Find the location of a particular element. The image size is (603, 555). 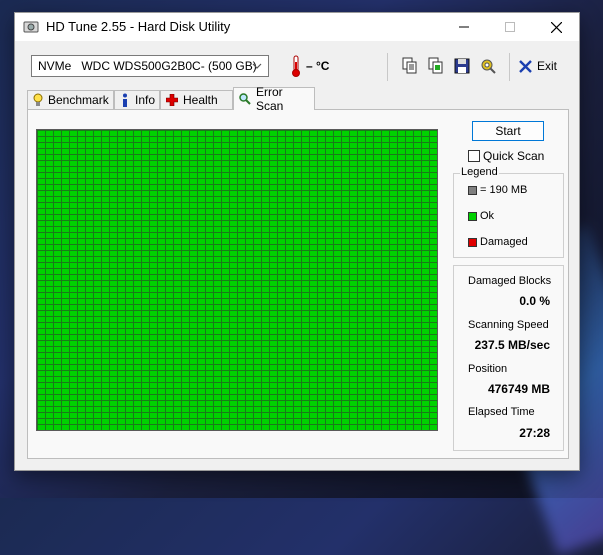

legend-item-ok: Ok is located at coordinates (481, 216).